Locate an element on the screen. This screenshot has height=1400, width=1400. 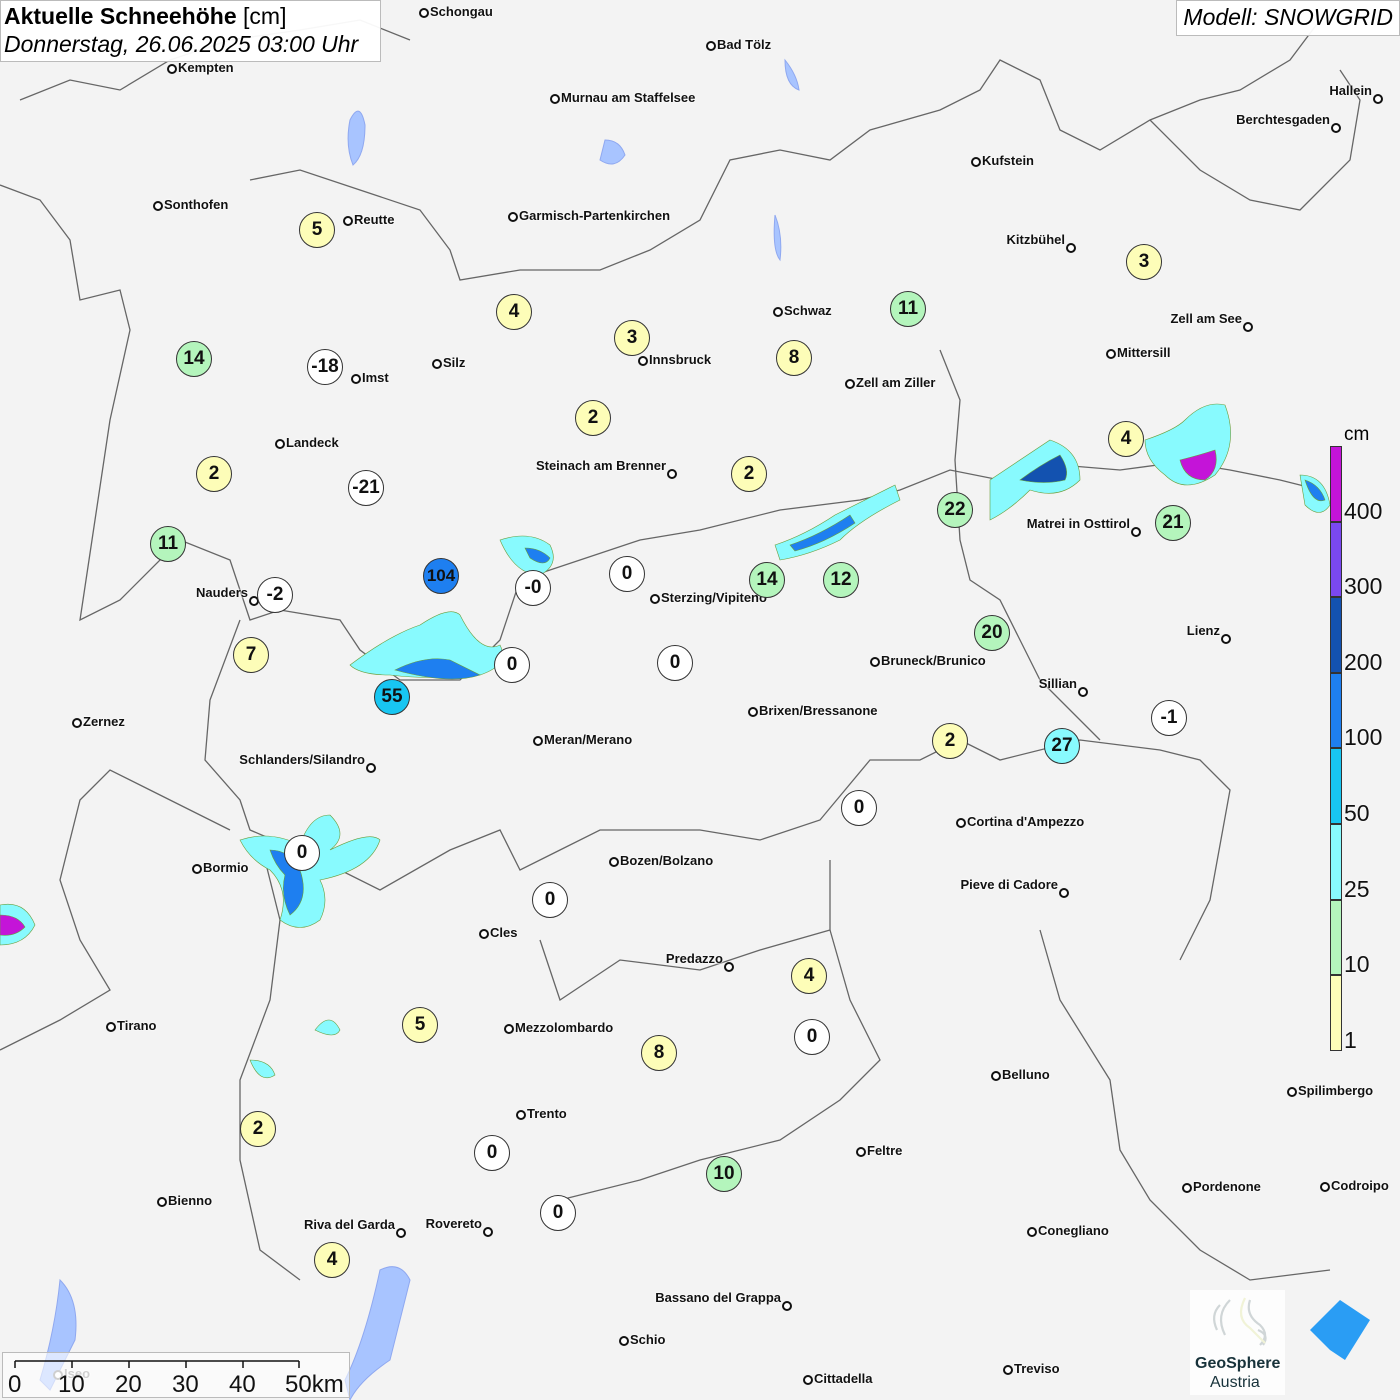
city-label: Bruneck/Brunico is located at coordinates (933, 660).